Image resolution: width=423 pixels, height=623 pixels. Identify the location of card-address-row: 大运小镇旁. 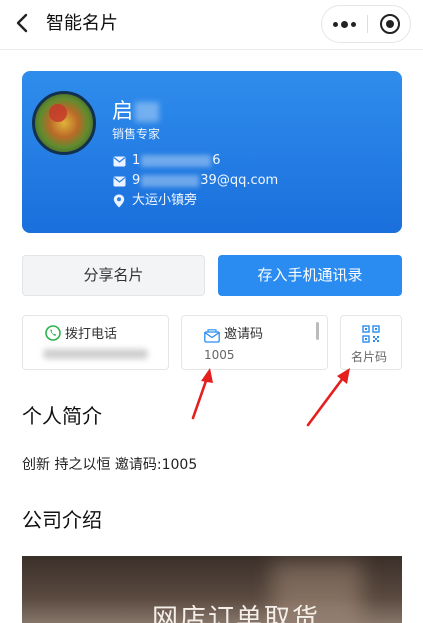
(154, 201).